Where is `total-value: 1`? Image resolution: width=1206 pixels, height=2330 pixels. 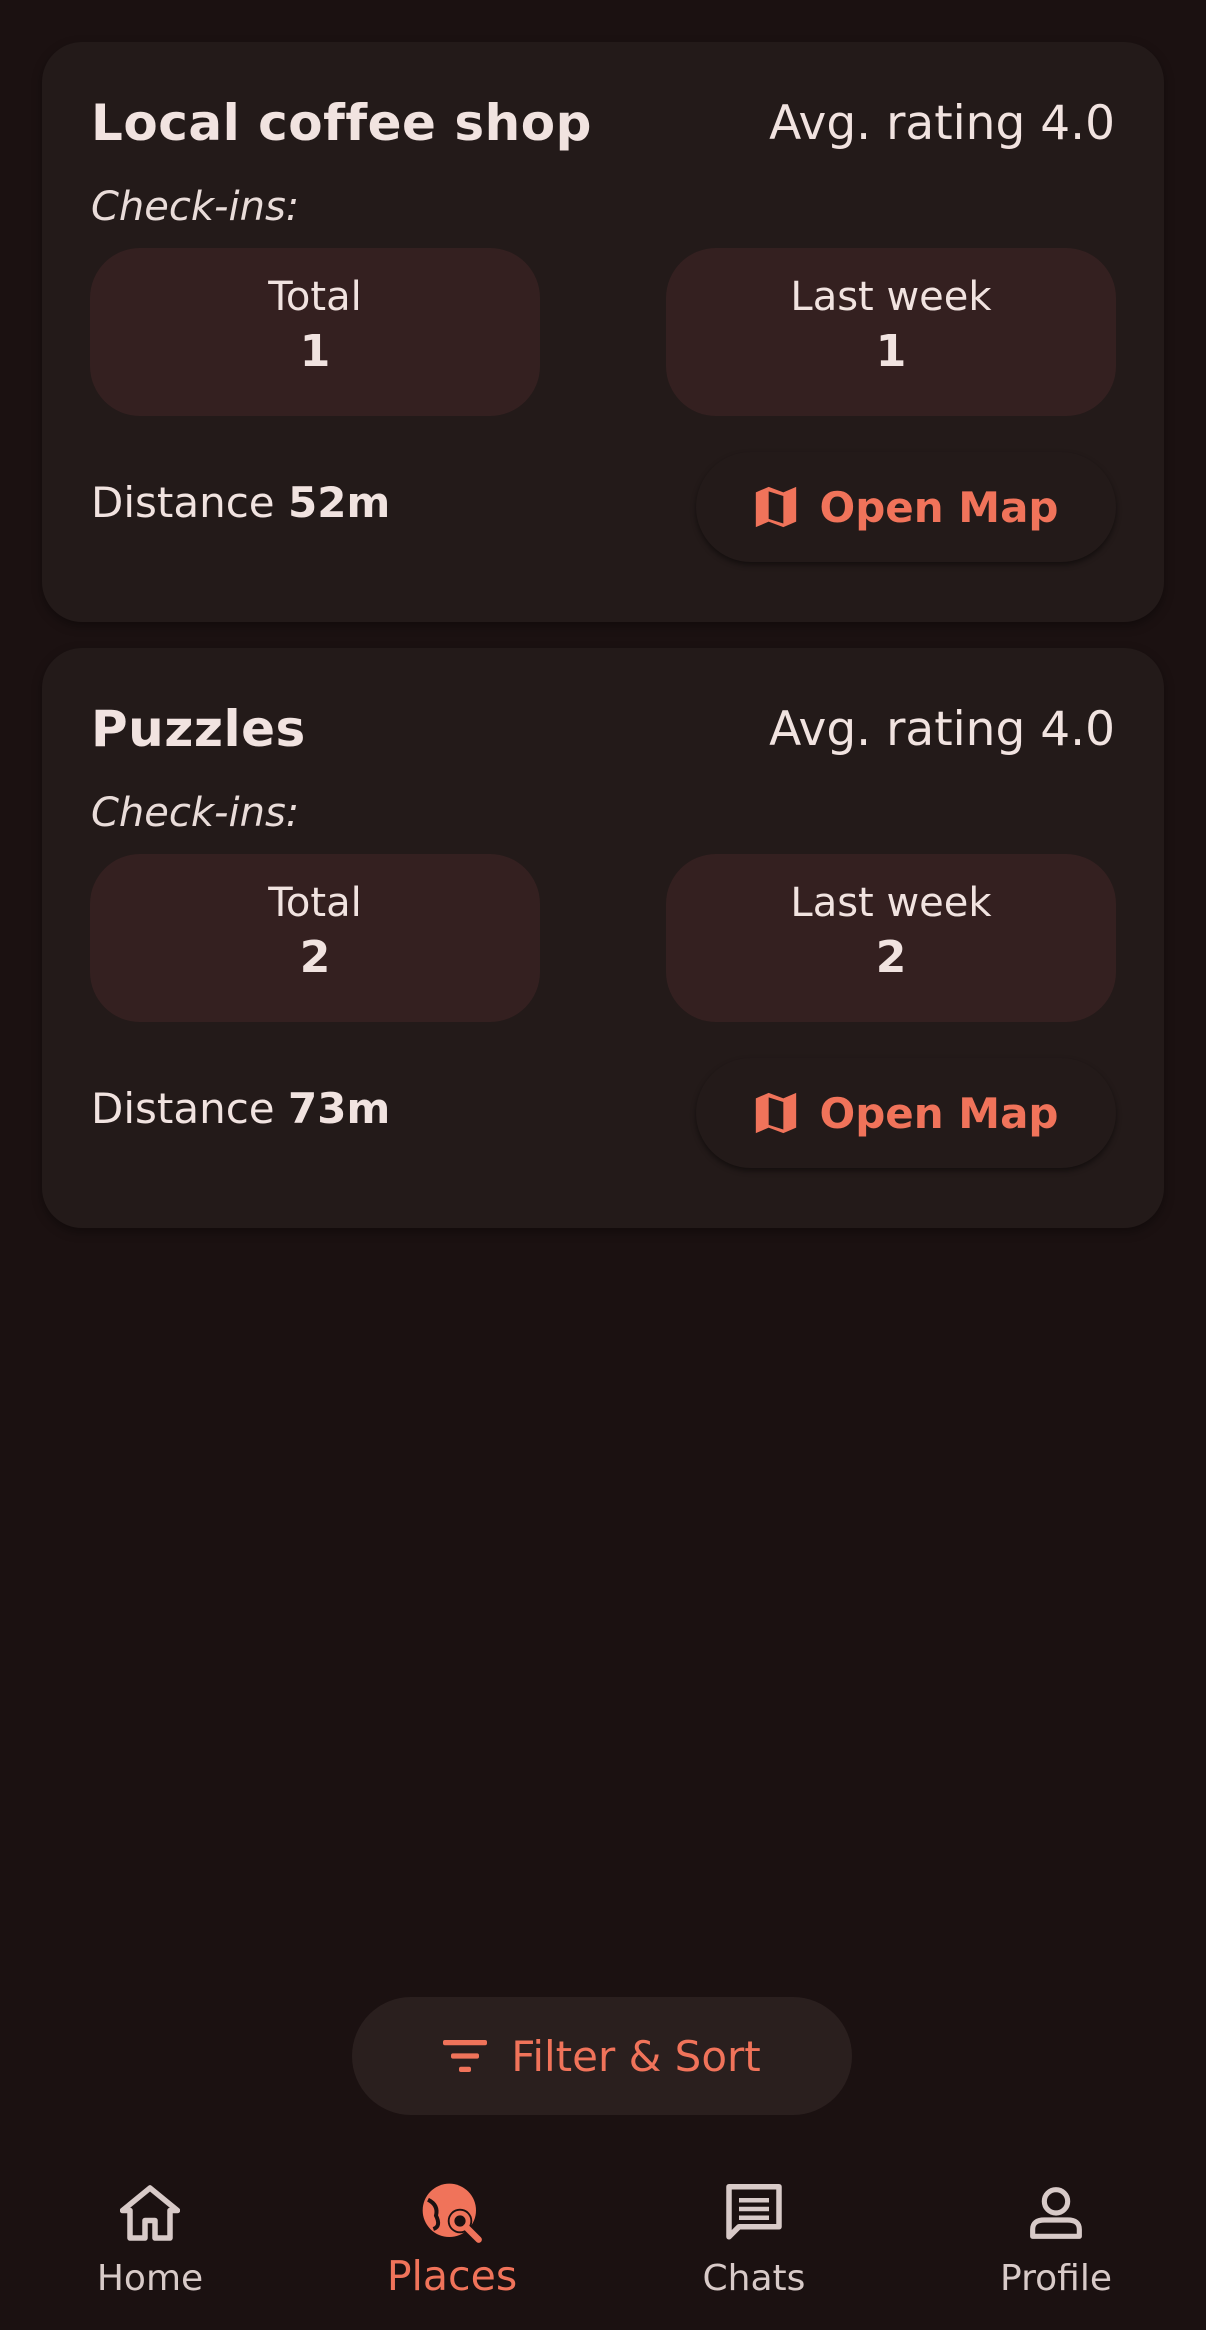
total-value: 1 is located at coordinates (315, 351).